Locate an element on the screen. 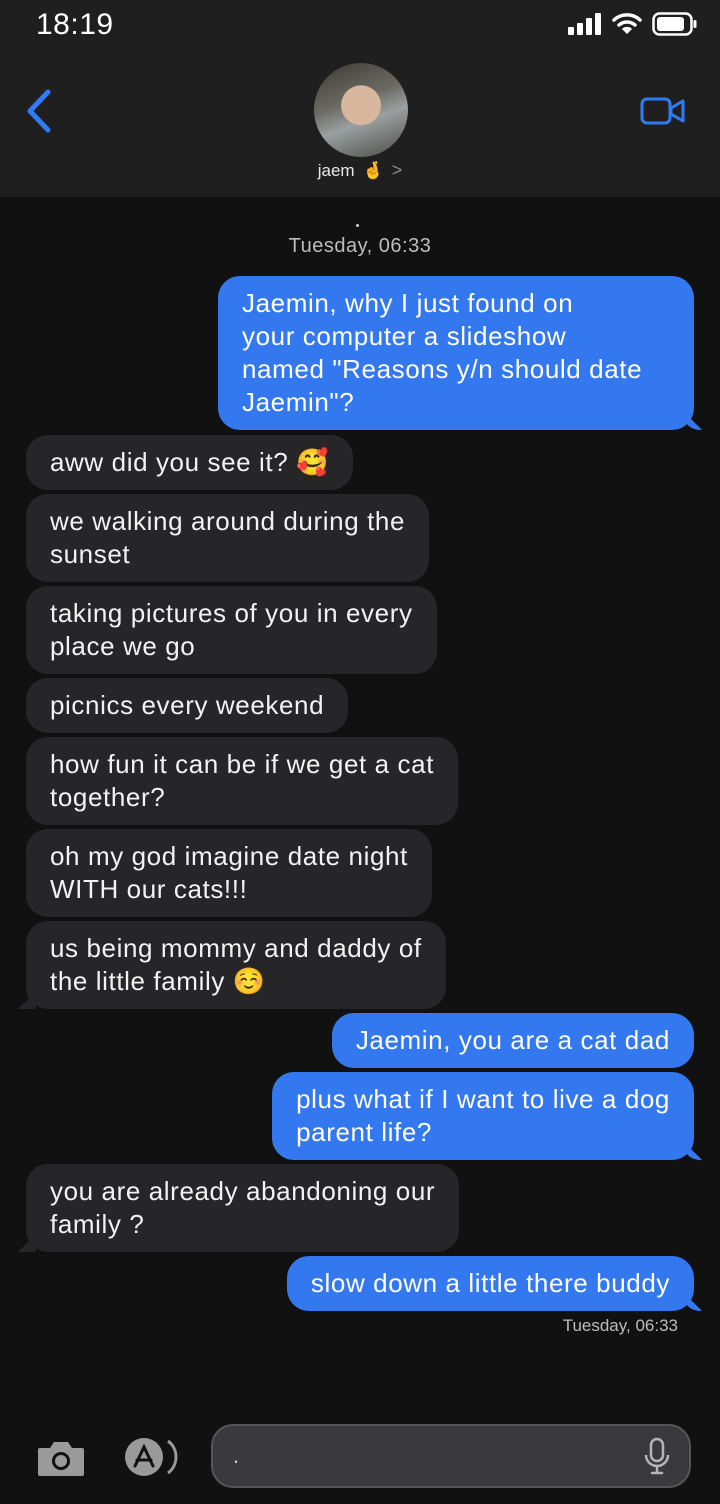  typing-dot is located at coordinates (357, 225).